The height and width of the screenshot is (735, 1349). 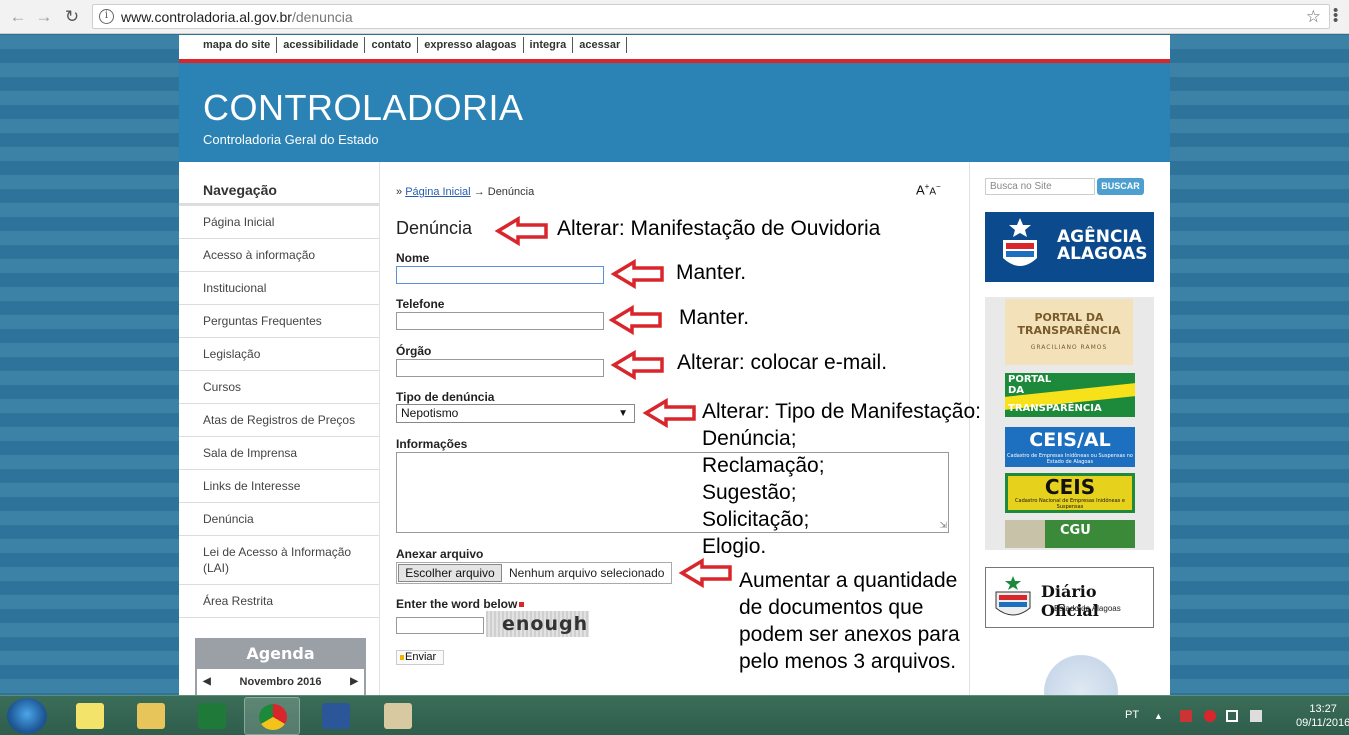 I want to click on sidebar-item-acesso-informacao: Acesso à informação, so click(x=279, y=255).